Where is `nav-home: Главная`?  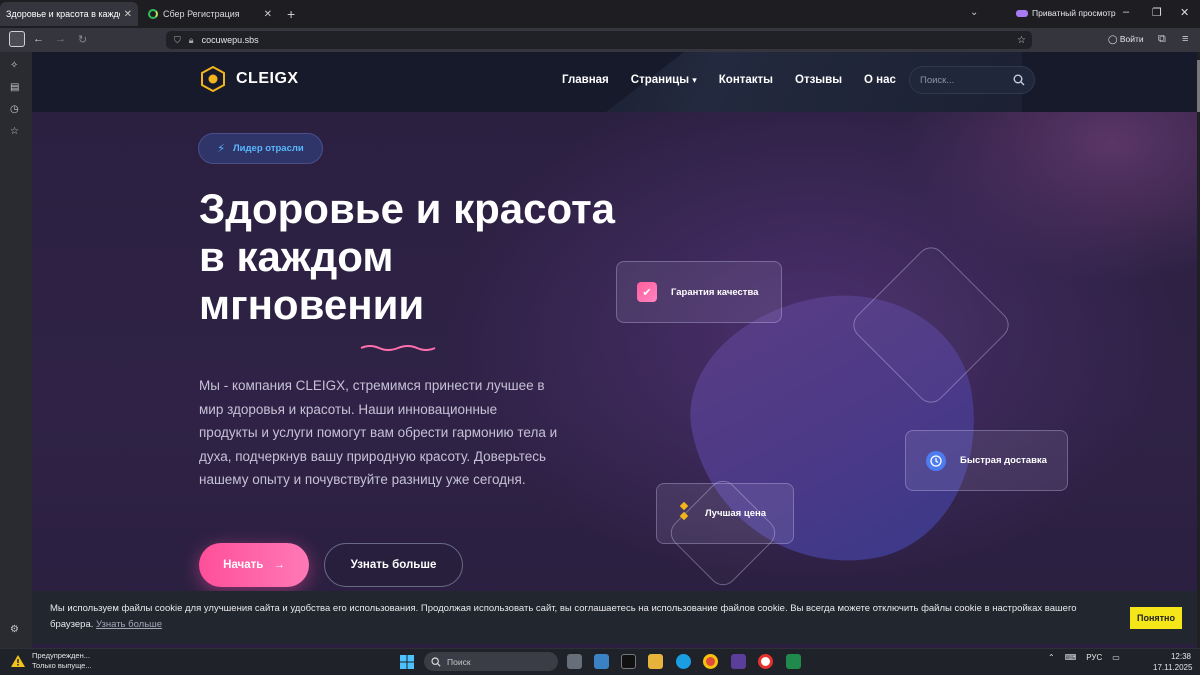
nav-home: Главная is located at coordinates (585, 80).